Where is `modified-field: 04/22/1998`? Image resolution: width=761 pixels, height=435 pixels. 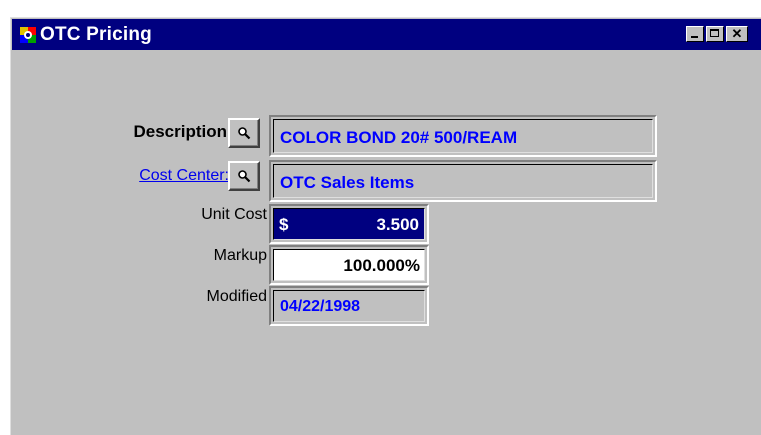 modified-field: 04/22/1998 is located at coordinates (349, 306).